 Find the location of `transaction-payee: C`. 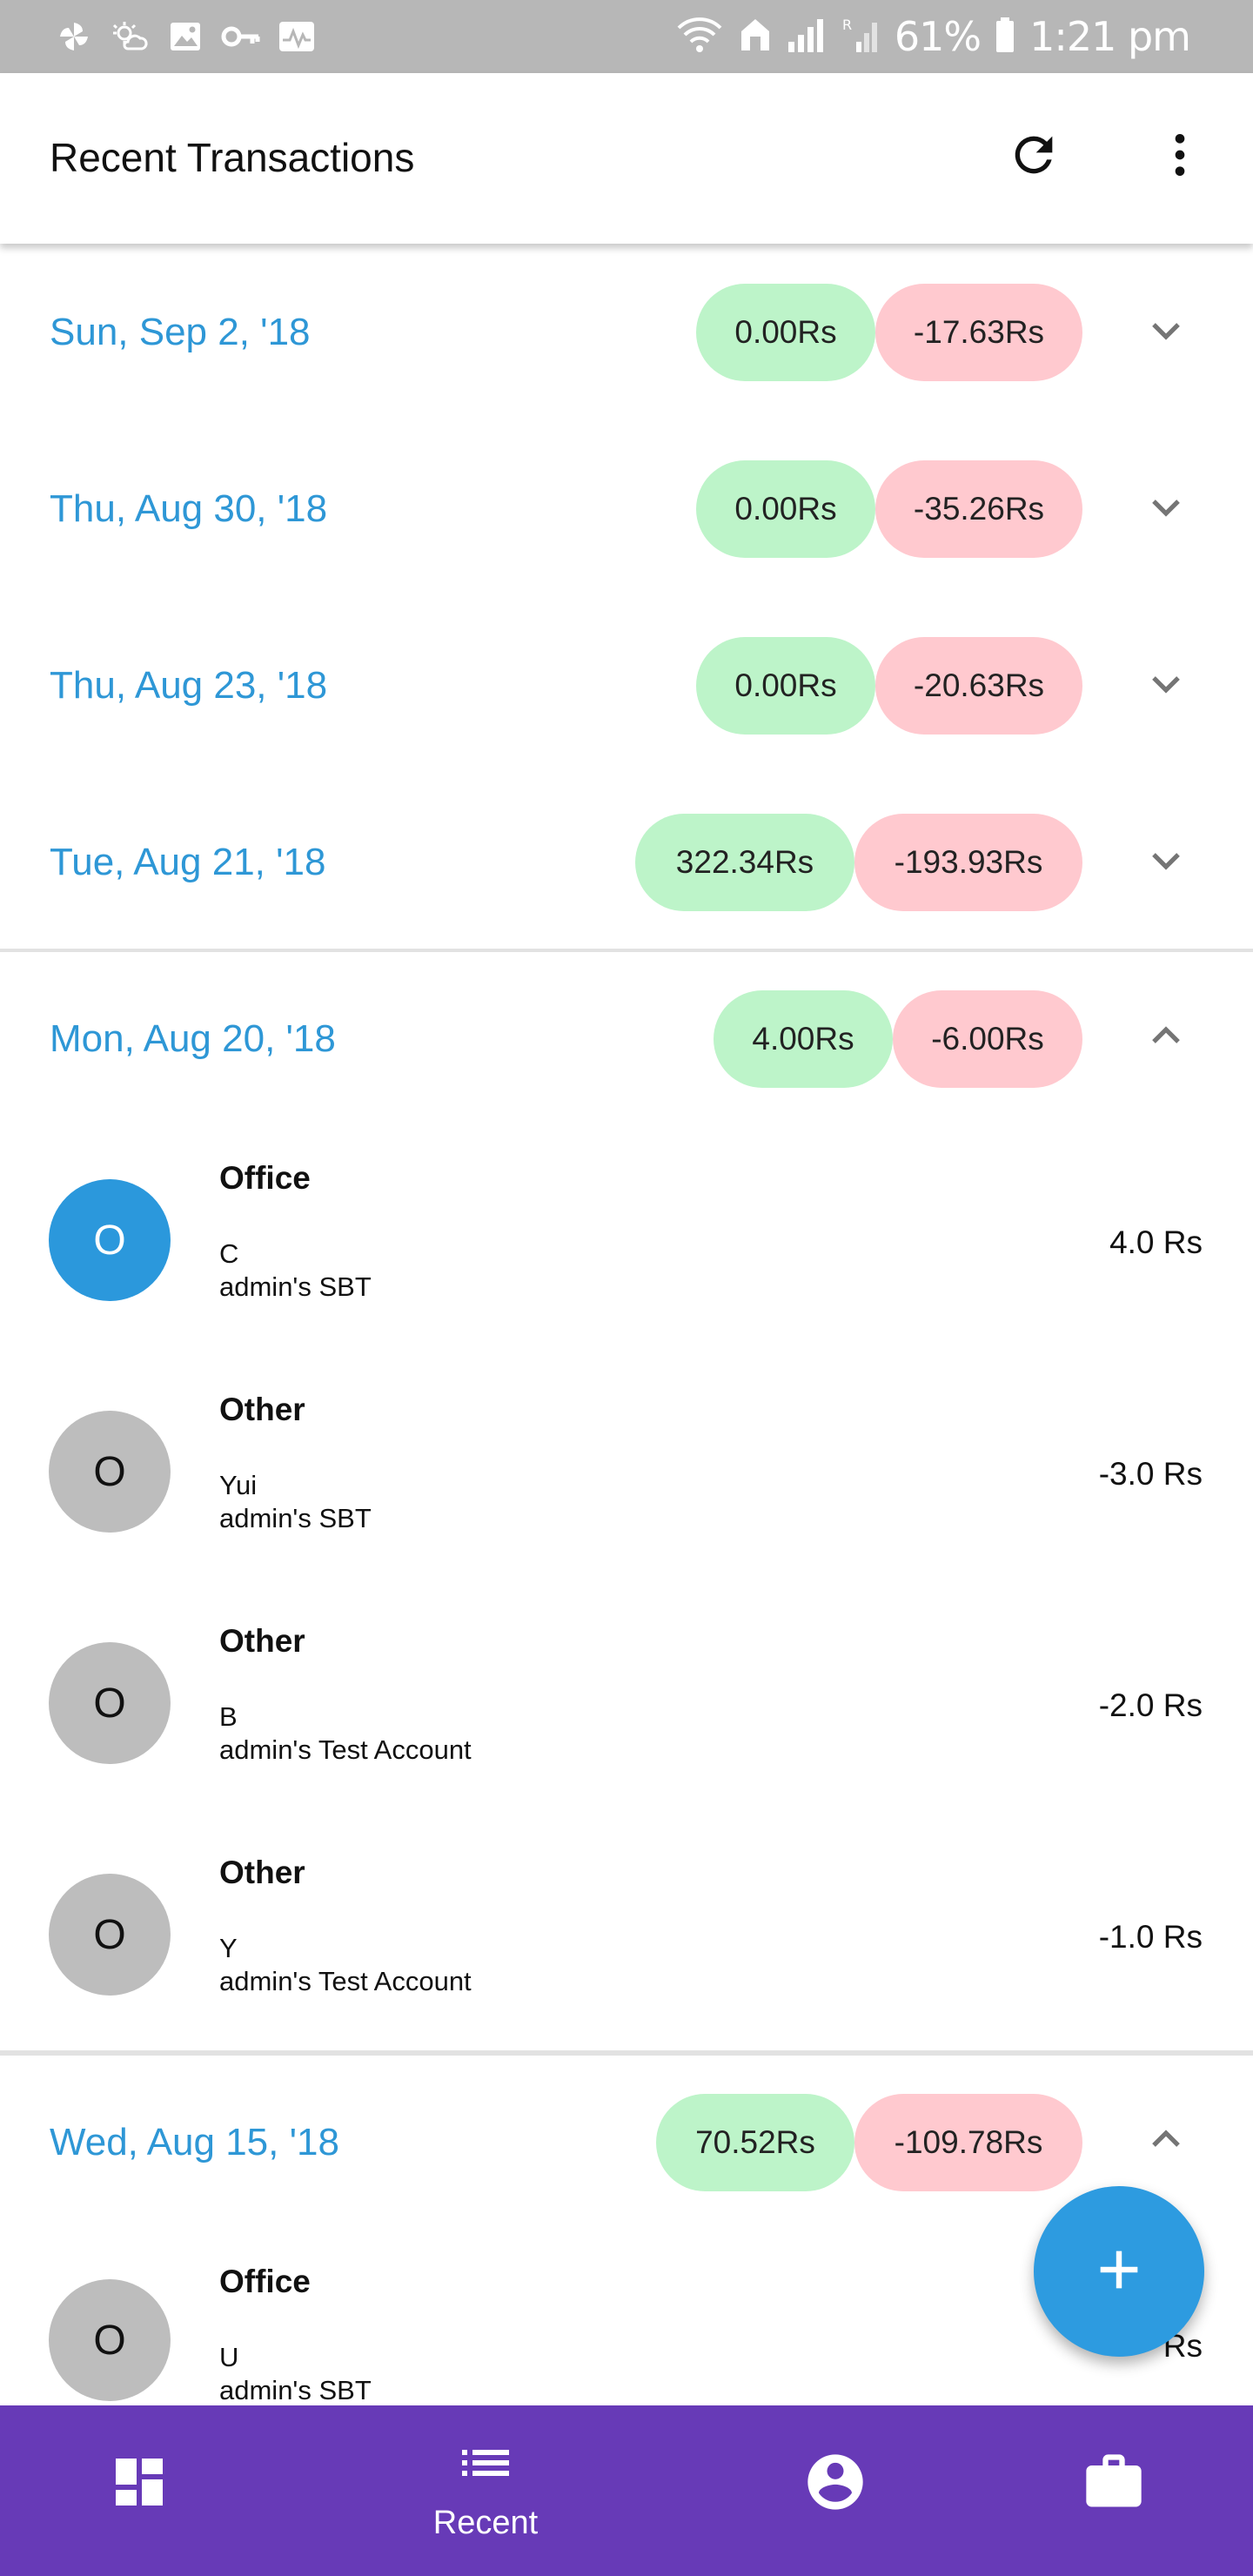

transaction-payee: C is located at coordinates (229, 1253).